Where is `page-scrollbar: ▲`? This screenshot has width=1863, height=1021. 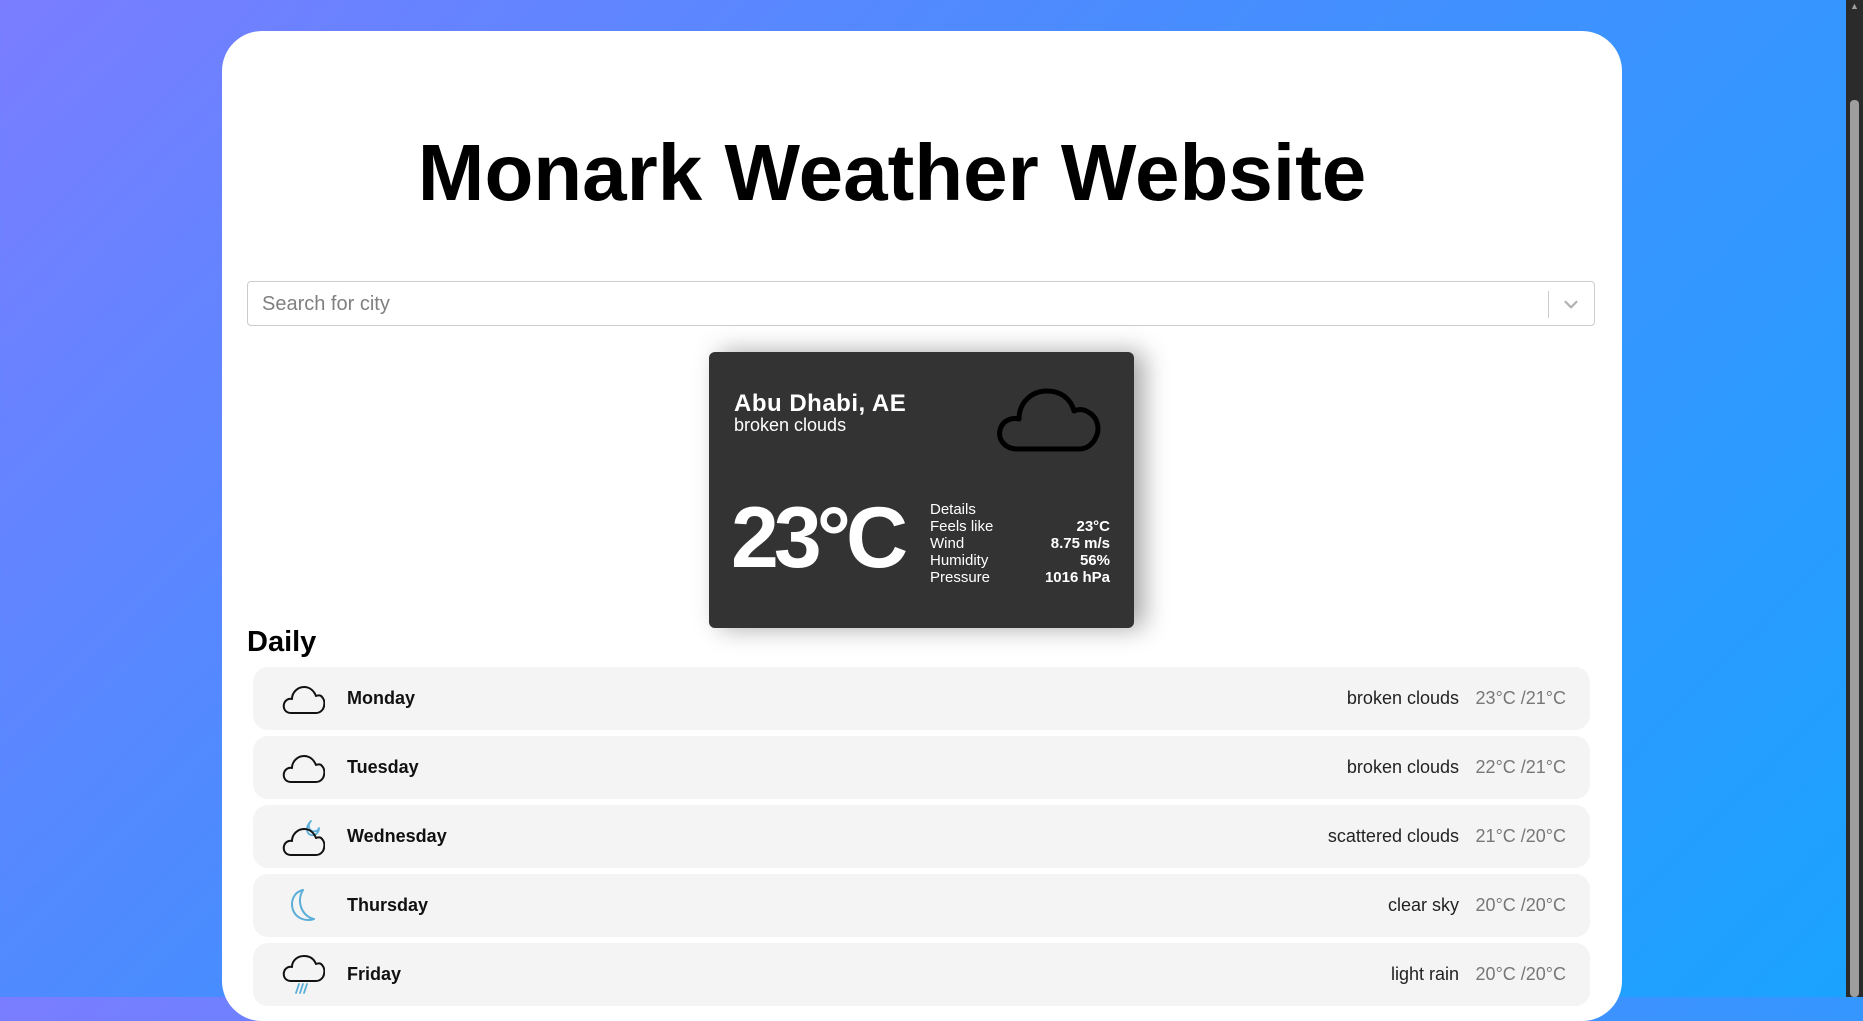 page-scrollbar: ▲ is located at coordinates (1854, 498).